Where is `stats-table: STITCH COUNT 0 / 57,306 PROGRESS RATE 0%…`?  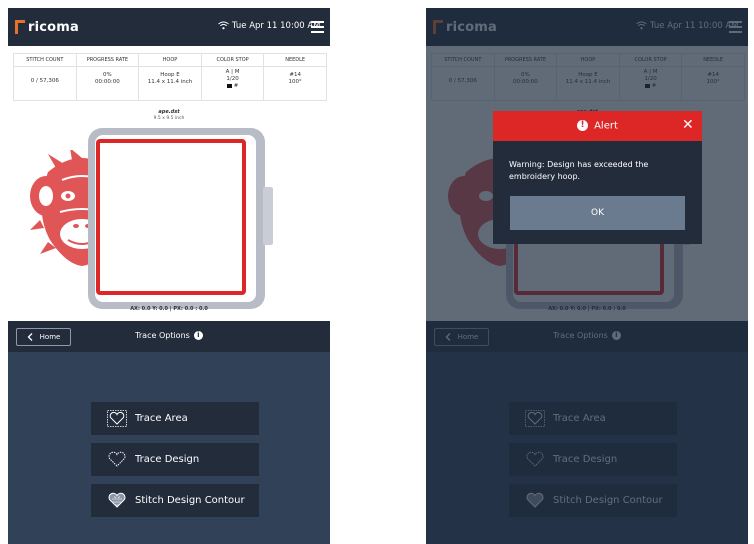 stats-table: STITCH COUNT 0 / 57,306 PROGRESS RATE 0%… is located at coordinates (170, 77).